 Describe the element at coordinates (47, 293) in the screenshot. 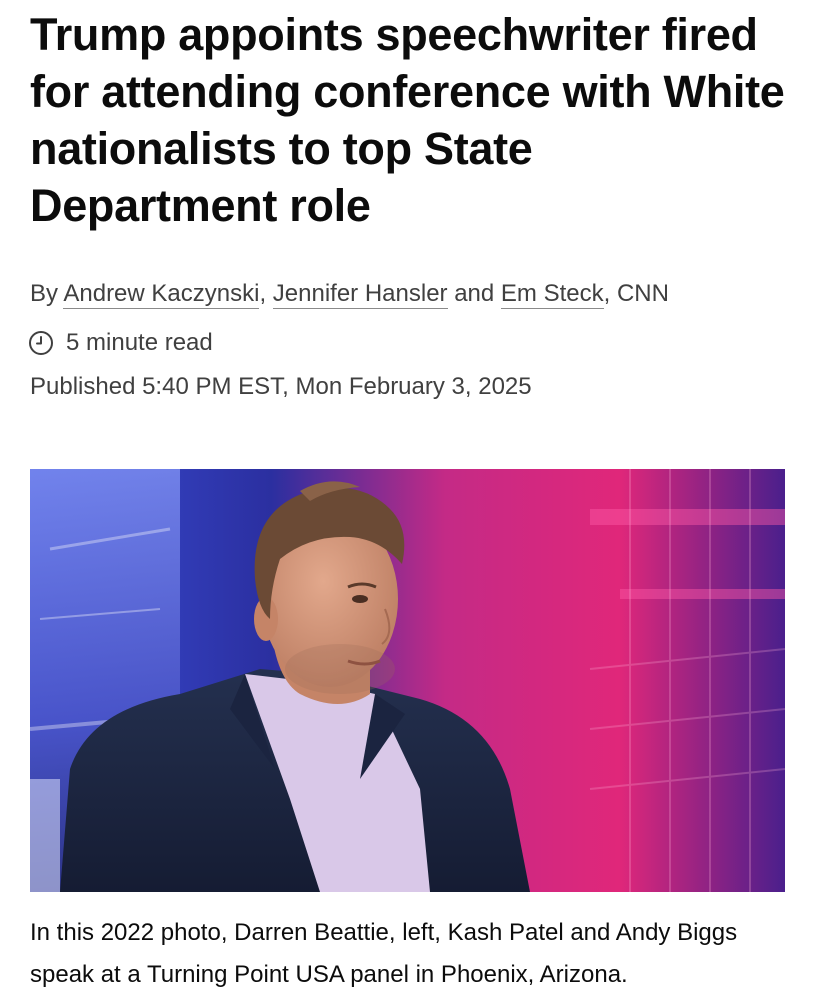

I see `byline-prefix: By` at that location.